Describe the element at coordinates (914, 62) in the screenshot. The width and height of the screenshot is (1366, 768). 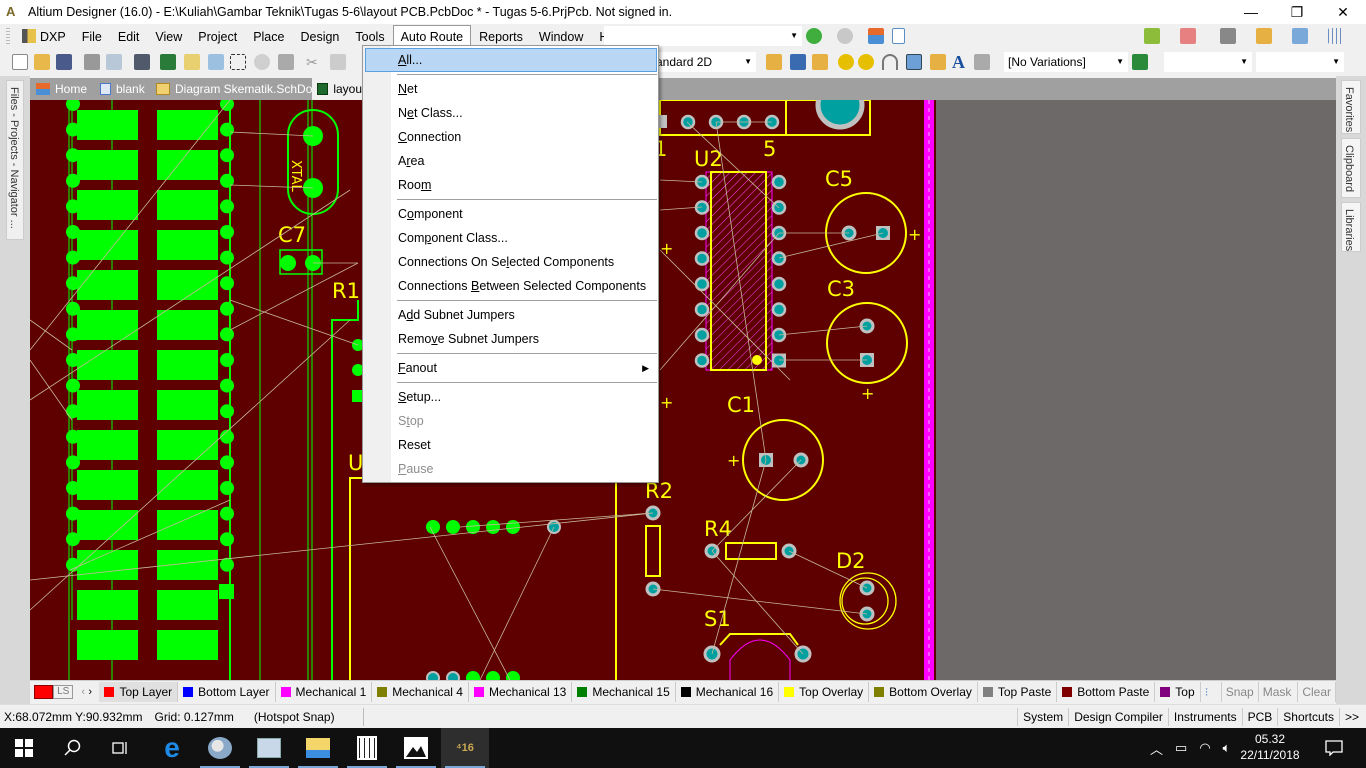
I see `fill-icon` at that location.